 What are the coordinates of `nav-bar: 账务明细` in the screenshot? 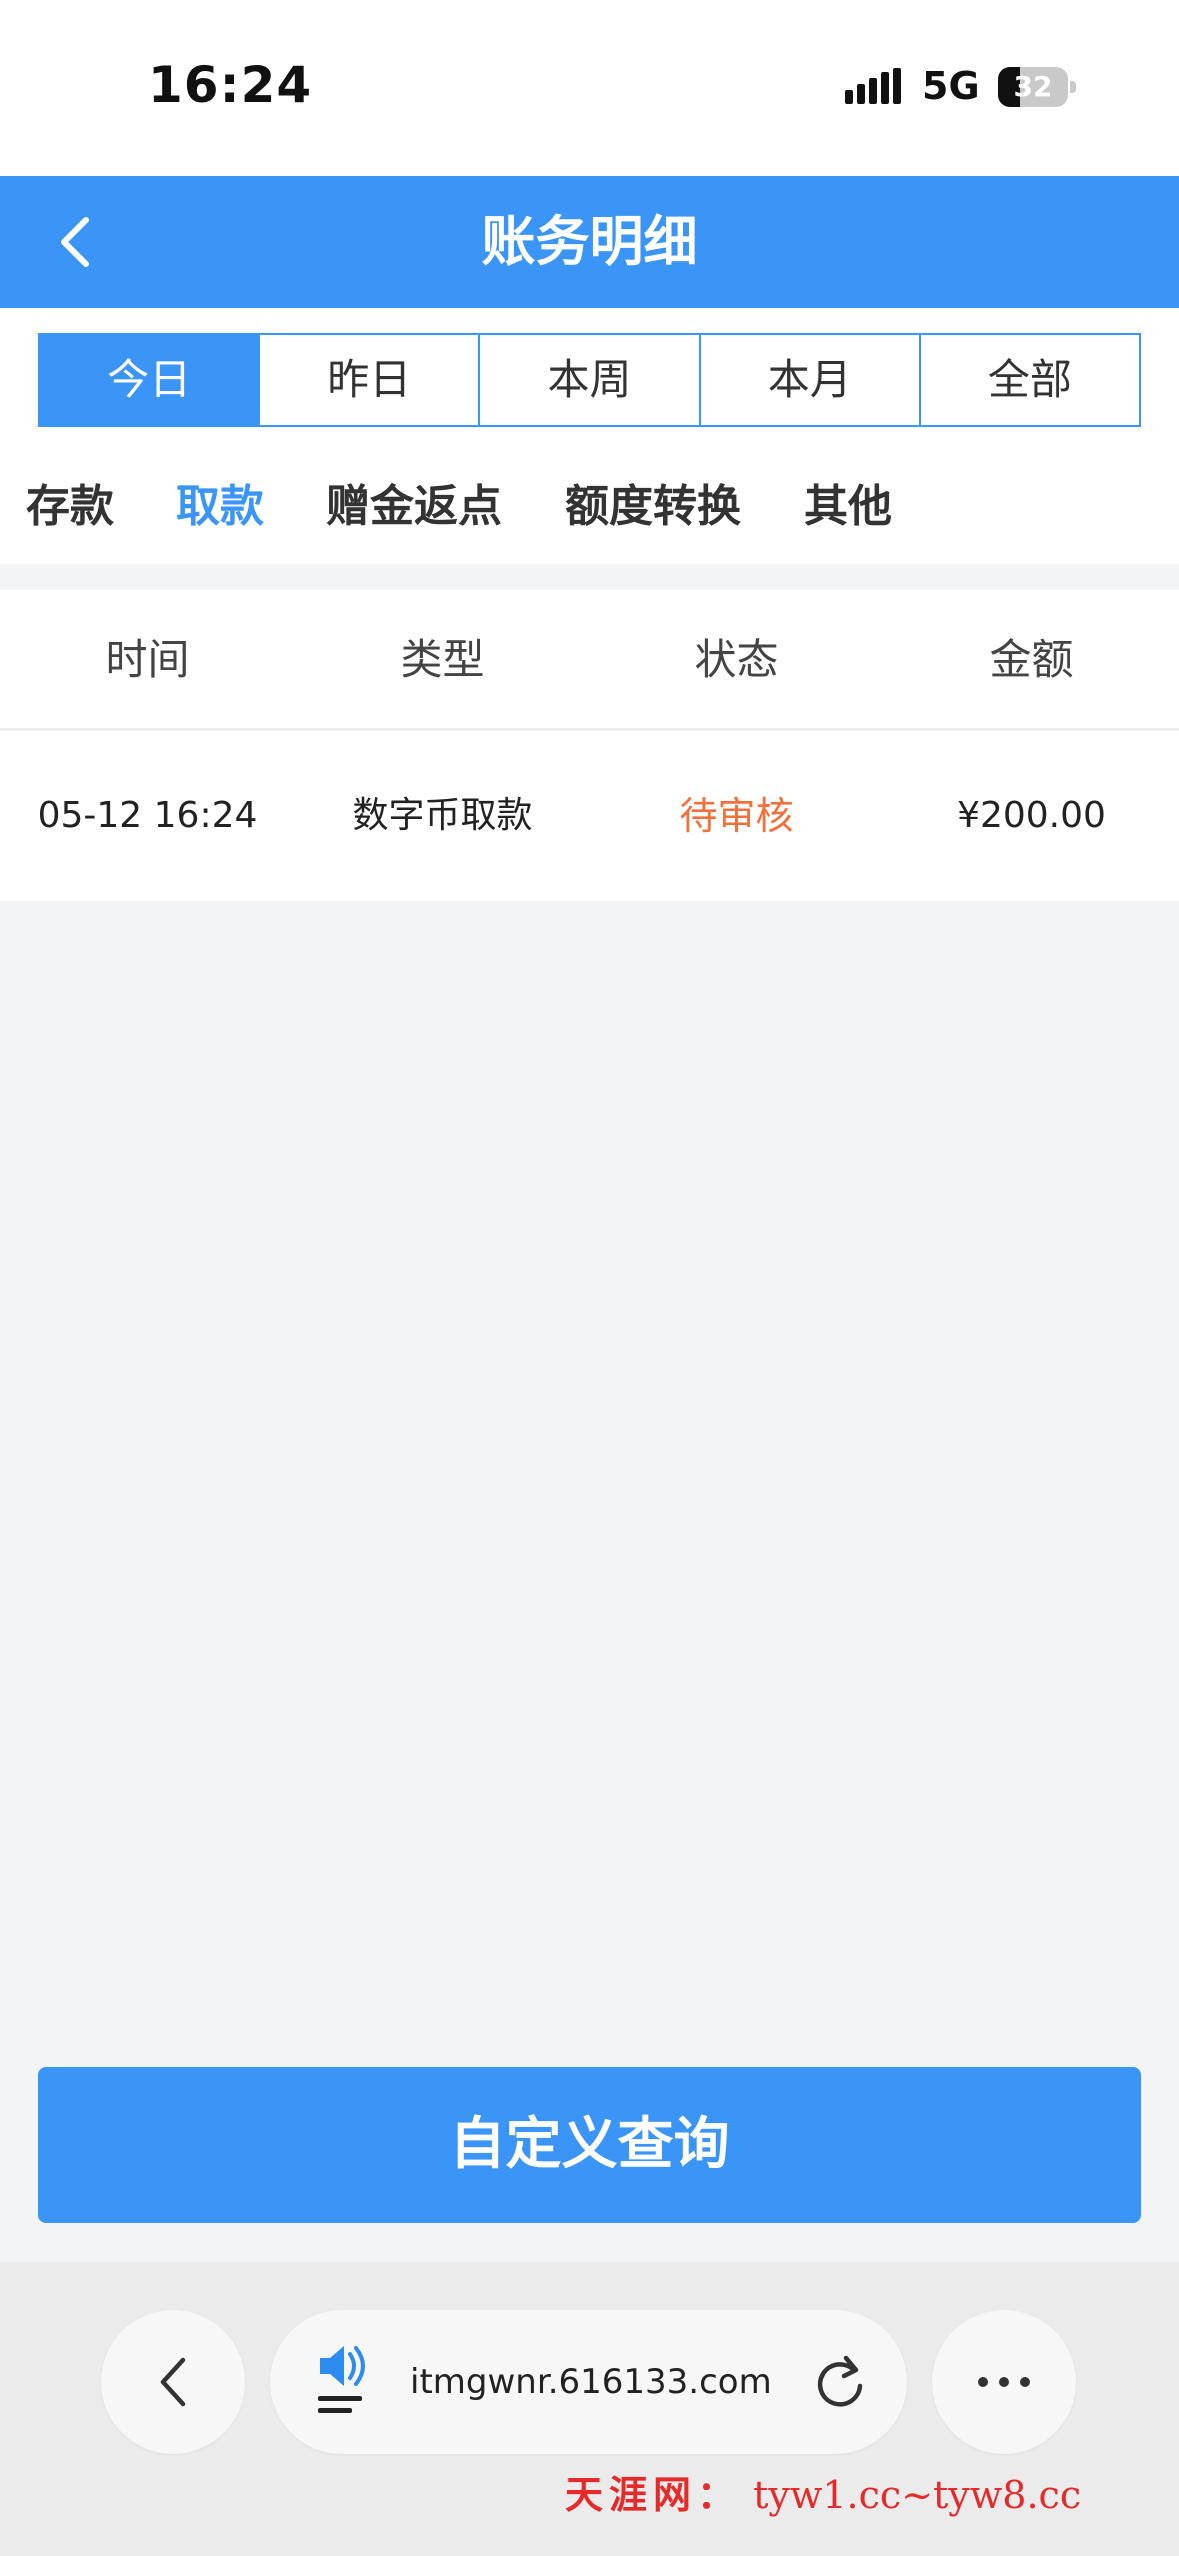 It's located at (589, 242).